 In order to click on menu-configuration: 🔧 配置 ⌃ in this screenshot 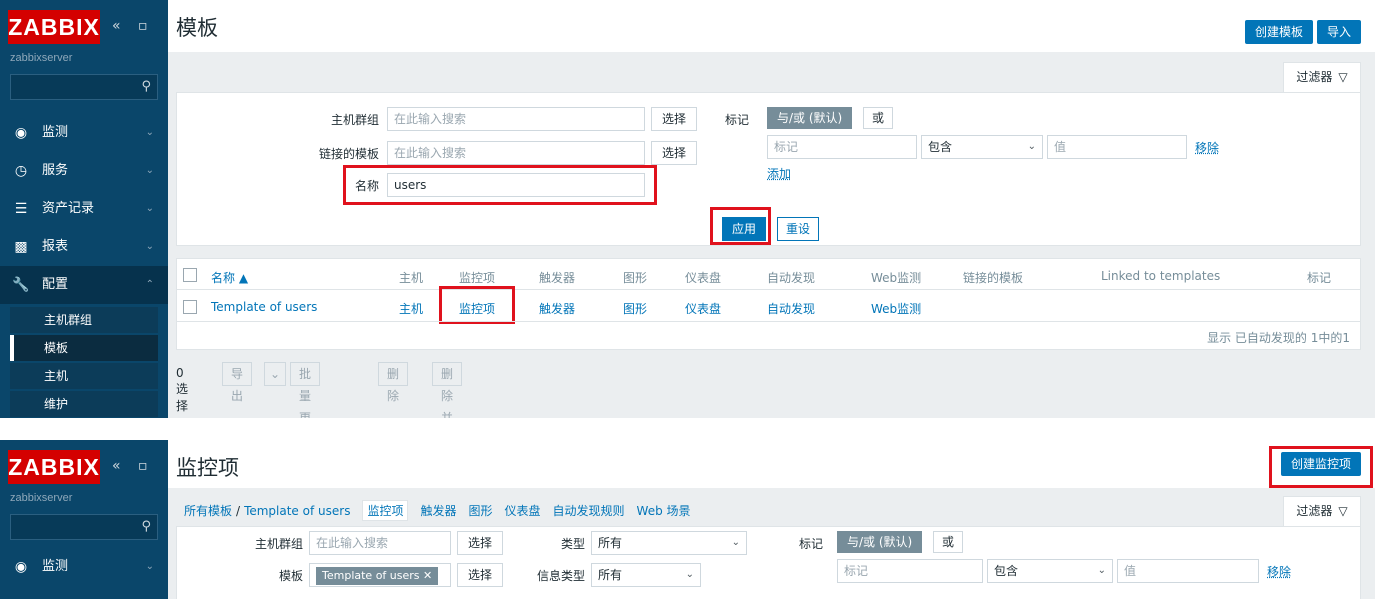, I will do `click(84, 285)`.